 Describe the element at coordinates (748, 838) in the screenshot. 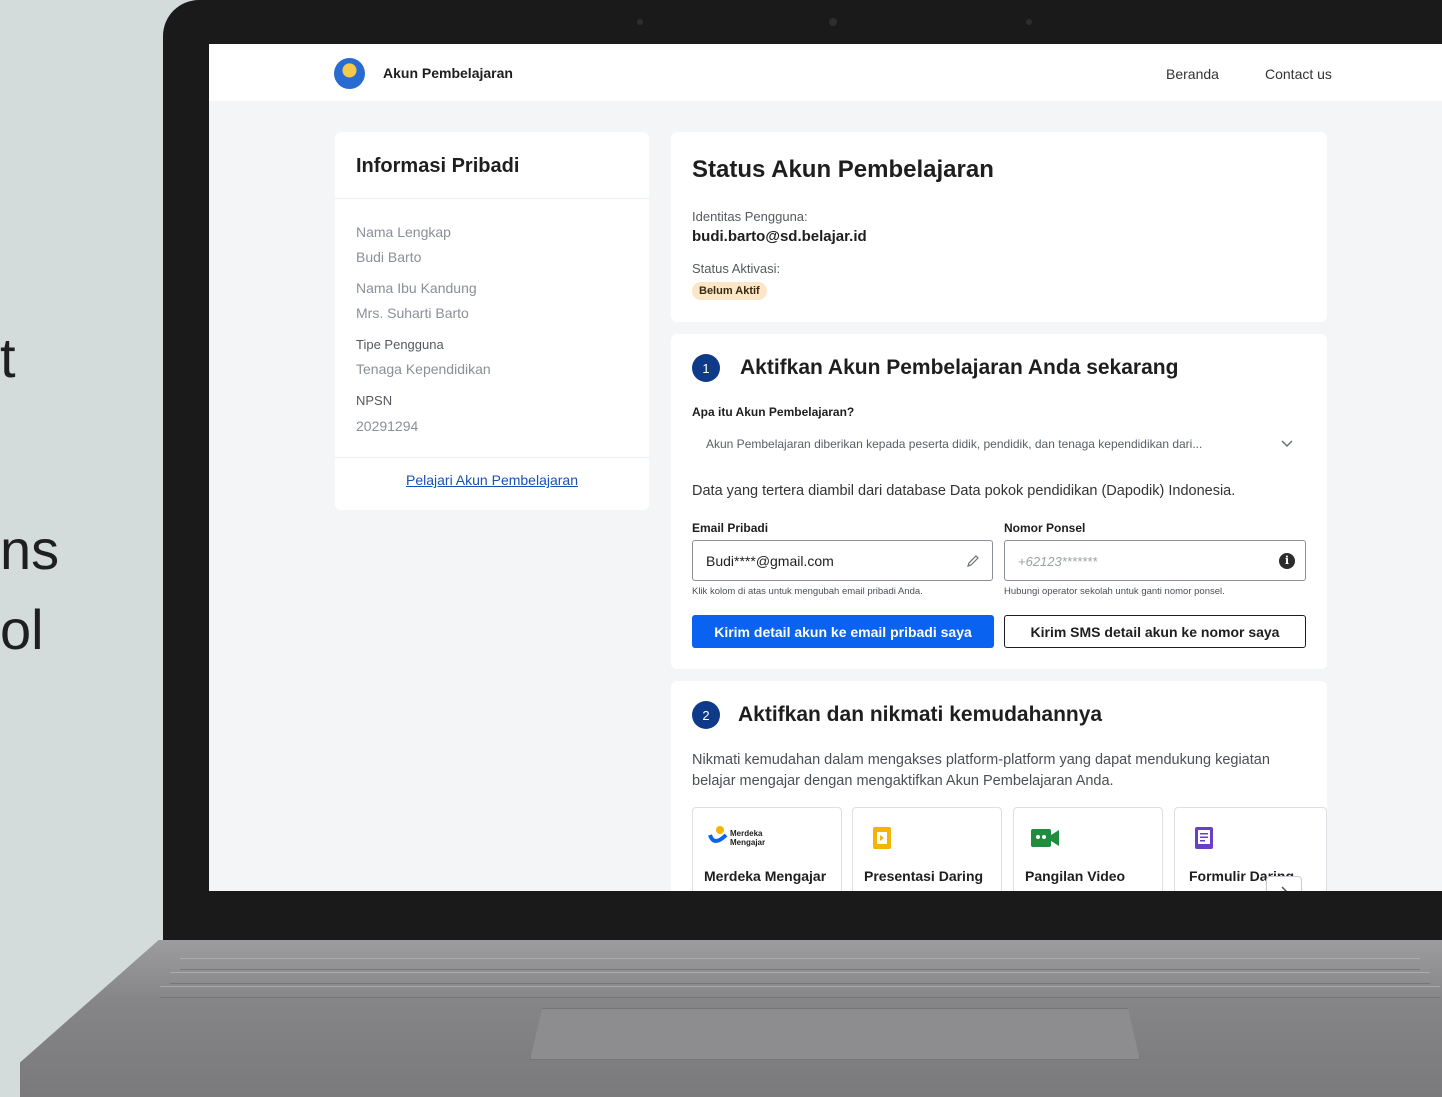

I see `merdeka-mengajar-logo-text: Merdeka Mengajar` at that location.